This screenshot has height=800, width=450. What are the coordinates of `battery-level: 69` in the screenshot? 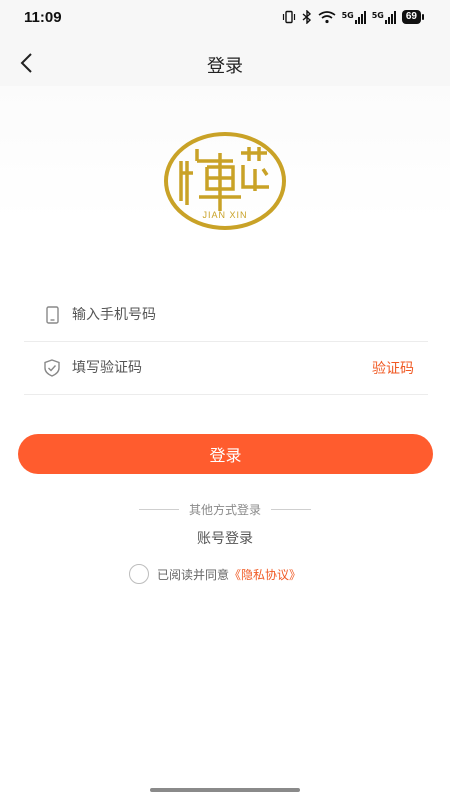 It's located at (411, 17).